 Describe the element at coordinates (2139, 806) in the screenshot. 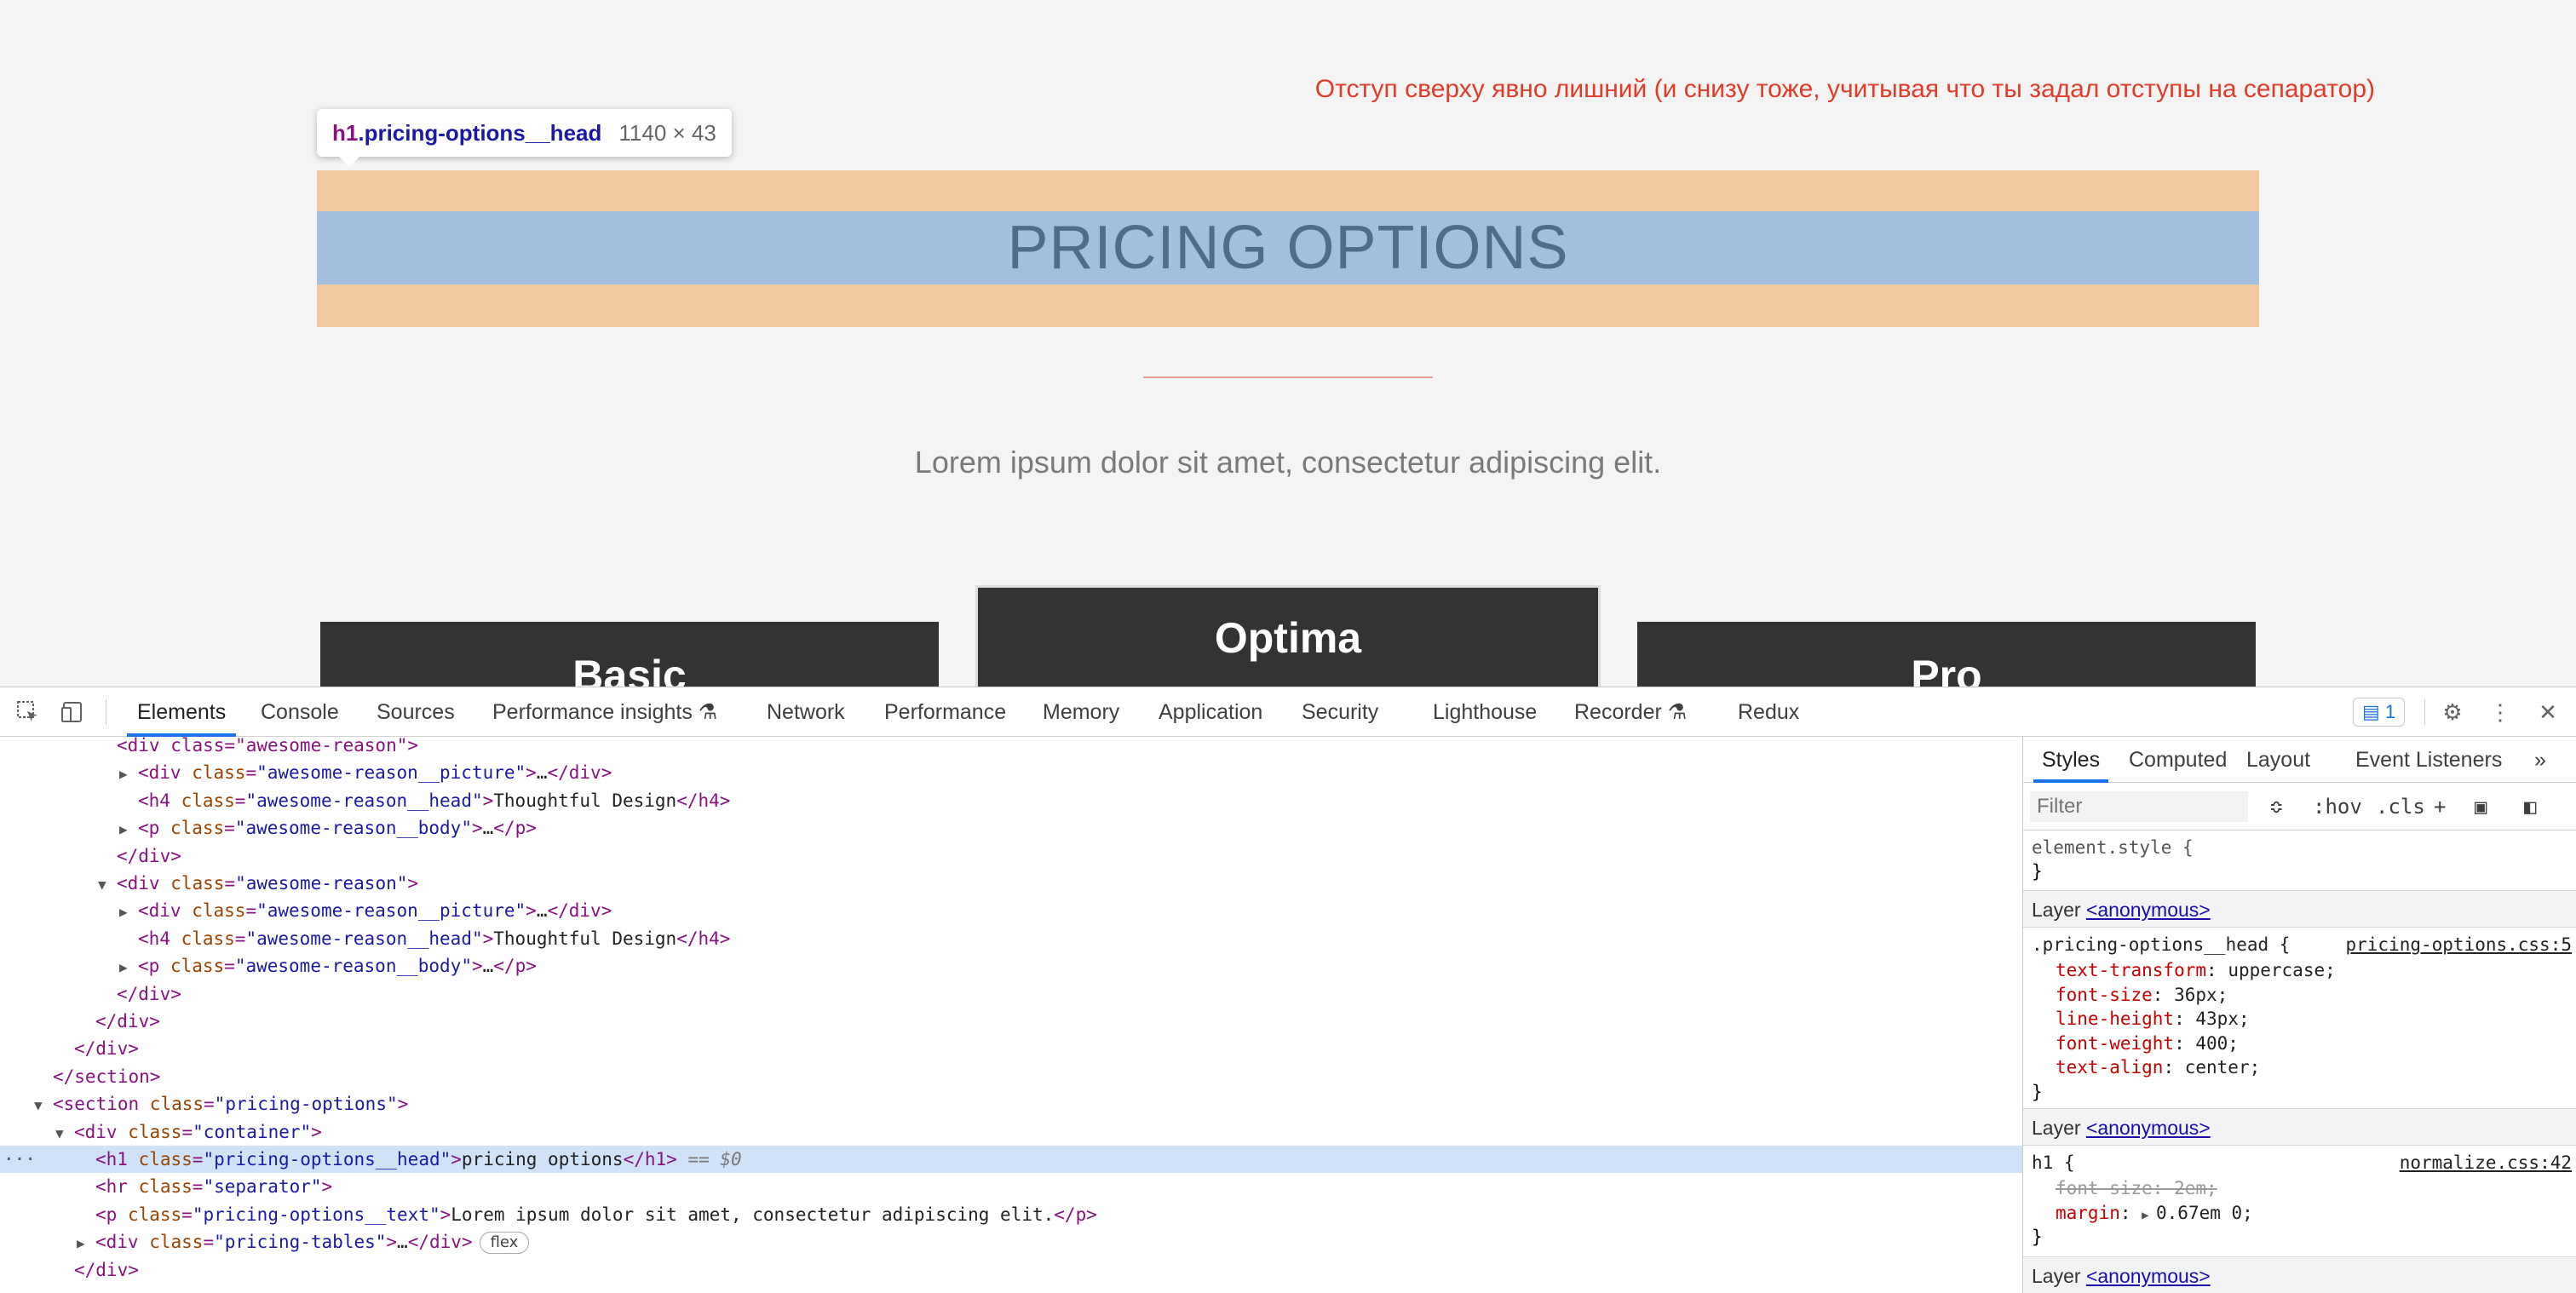

I see `styles-filter-input` at that location.